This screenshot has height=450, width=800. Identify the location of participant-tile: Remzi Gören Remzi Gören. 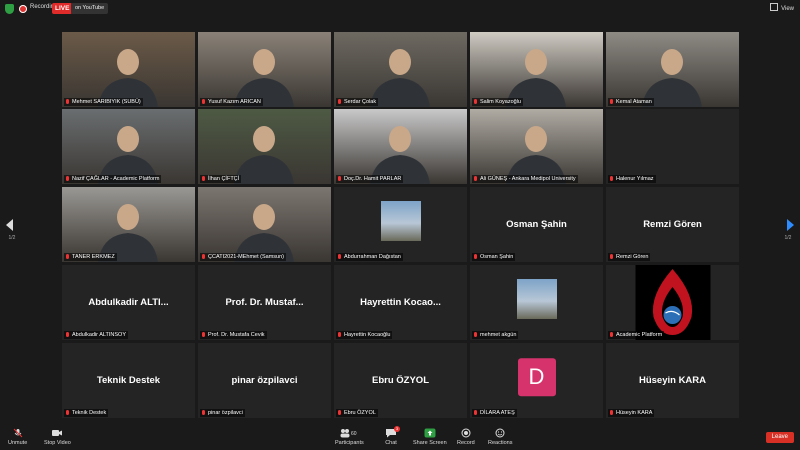
(672, 224).